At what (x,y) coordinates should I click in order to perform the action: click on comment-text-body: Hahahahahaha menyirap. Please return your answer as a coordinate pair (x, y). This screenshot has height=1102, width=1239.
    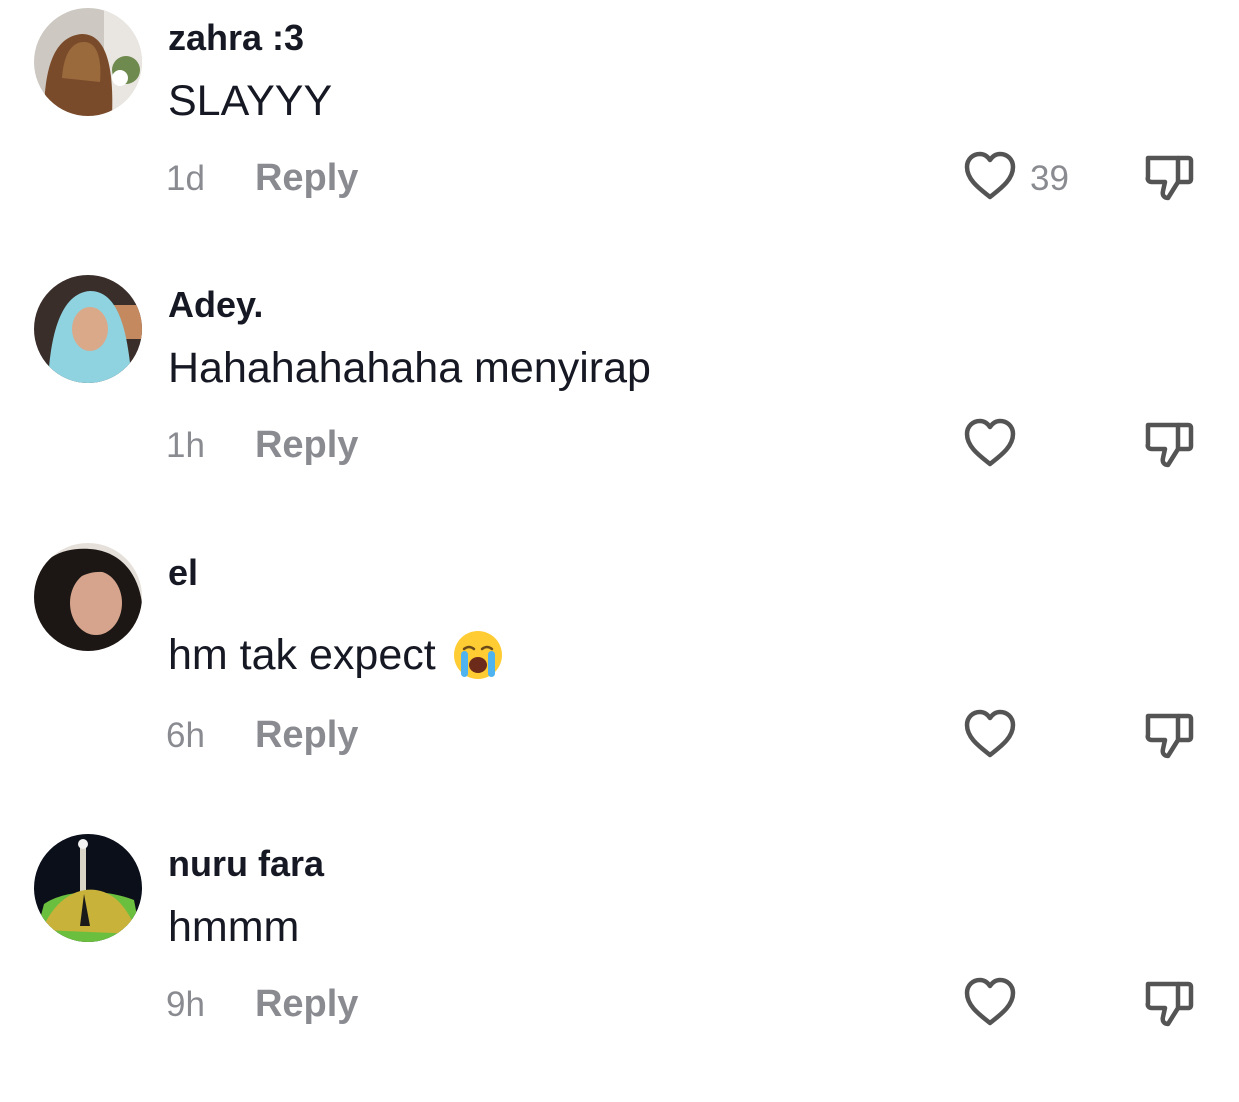
    Looking at the image, I should click on (409, 368).